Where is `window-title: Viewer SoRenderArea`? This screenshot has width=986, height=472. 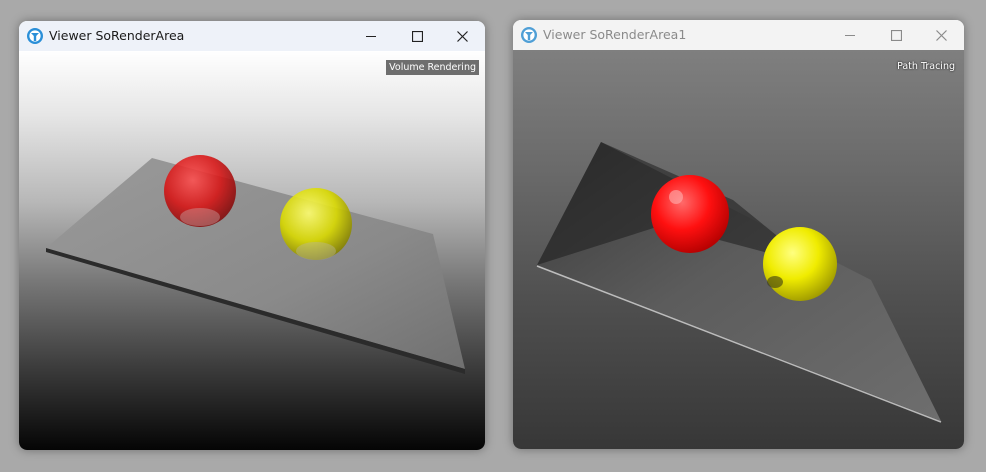
window-title: Viewer SoRenderArea is located at coordinates (117, 35).